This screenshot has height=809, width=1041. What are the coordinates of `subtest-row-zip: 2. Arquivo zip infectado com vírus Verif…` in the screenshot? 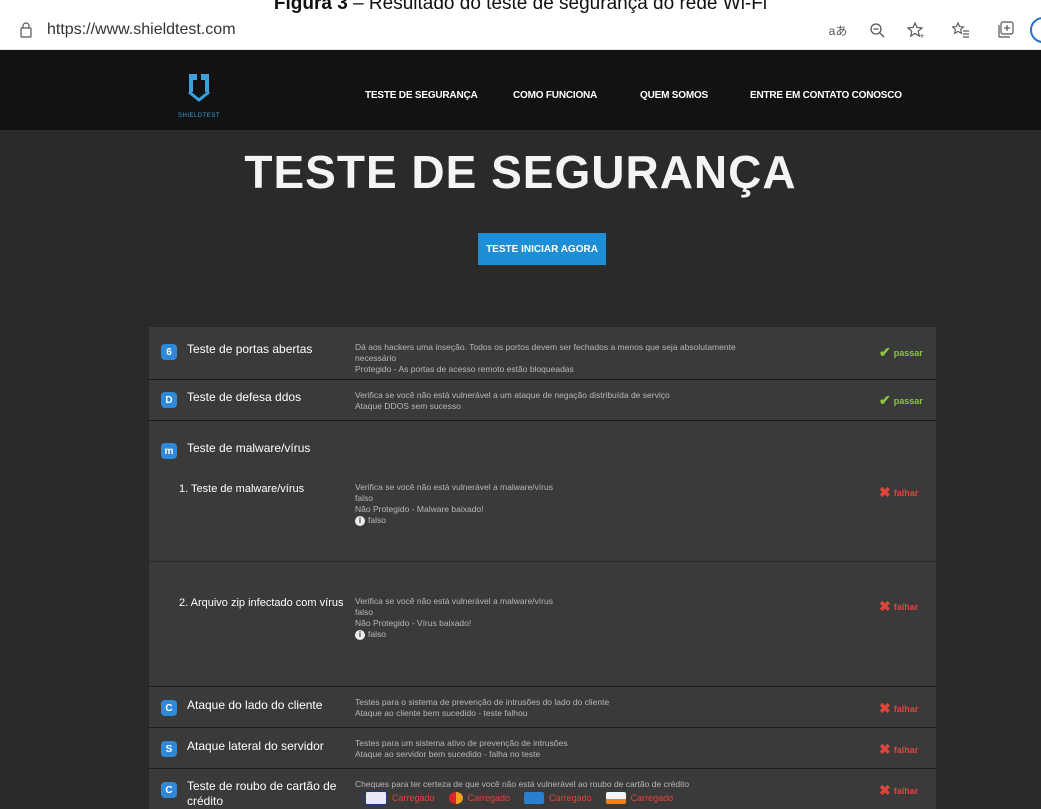 It's located at (542, 623).